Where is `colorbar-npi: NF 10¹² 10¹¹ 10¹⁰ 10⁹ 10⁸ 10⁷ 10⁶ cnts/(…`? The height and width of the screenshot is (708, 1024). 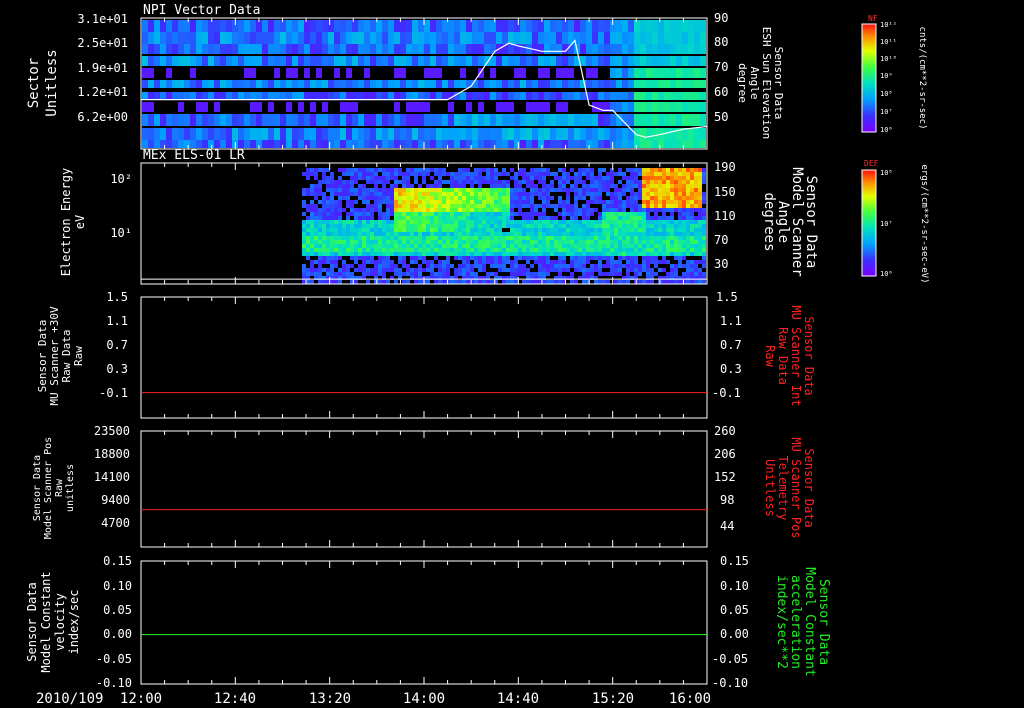 colorbar-npi: NF 10¹² 10¹¹ 10¹⁰ 10⁹ 10⁸ 10⁷ 10⁶ cnts/(… is located at coordinates (894, 74).